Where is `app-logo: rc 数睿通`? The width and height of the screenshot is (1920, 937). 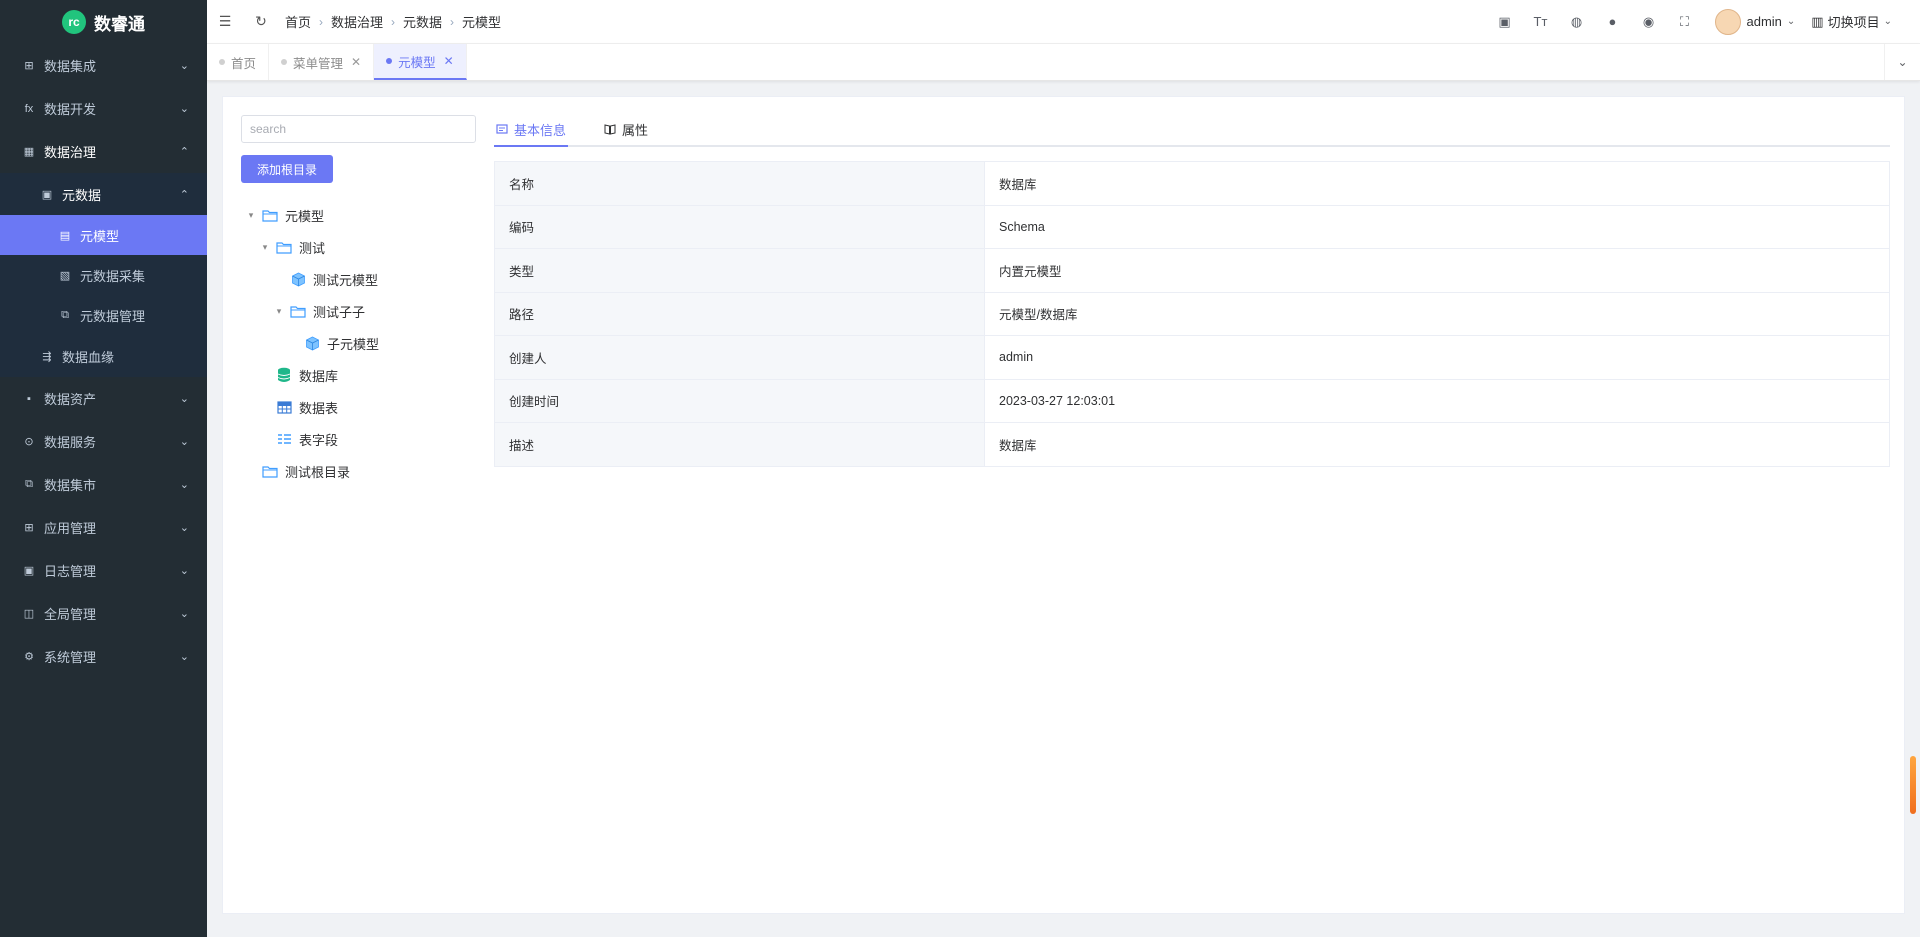 app-logo: rc 数睿通 is located at coordinates (103, 22).